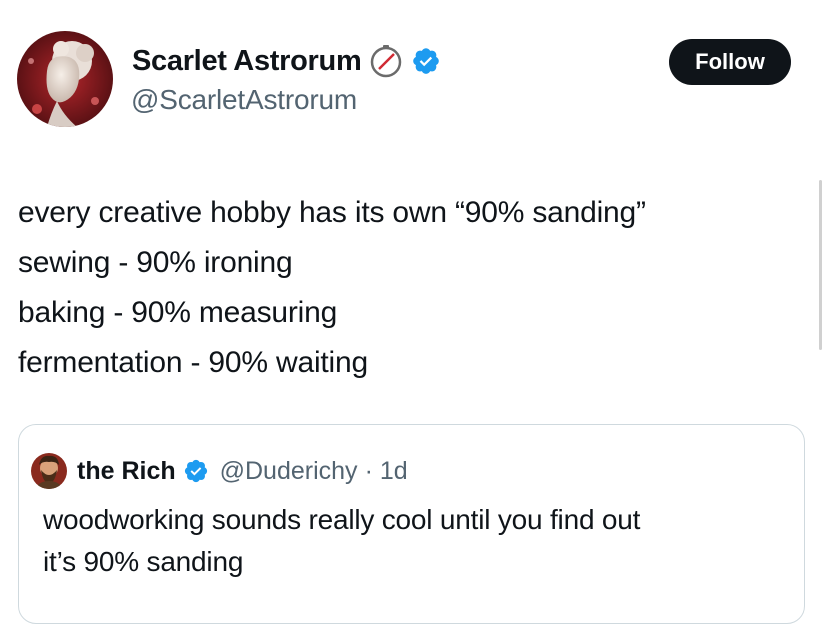 The width and height of the screenshot is (824, 624). Describe the element at coordinates (394, 471) in the screenshot. I see `quoted-tweet-time: 1d` at that location.